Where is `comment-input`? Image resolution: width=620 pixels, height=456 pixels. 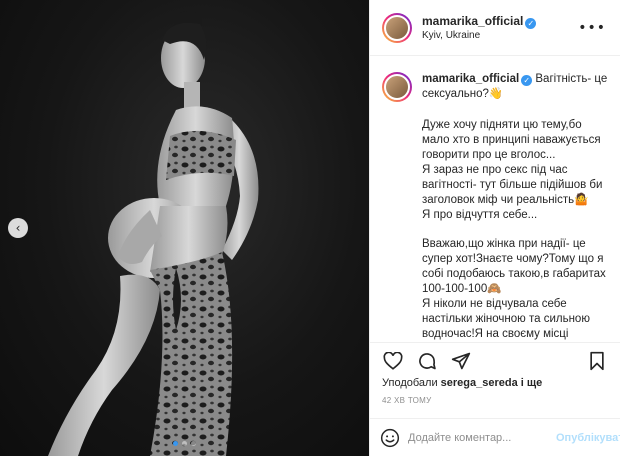
comment-input is located at coordinates (479, 437).